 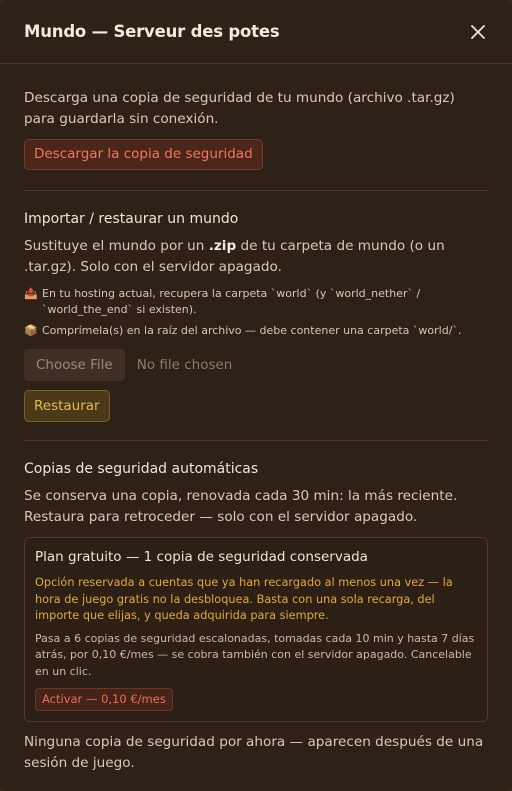 I want to click on choose-file-button: Choose File, so click(x=74, y=365).